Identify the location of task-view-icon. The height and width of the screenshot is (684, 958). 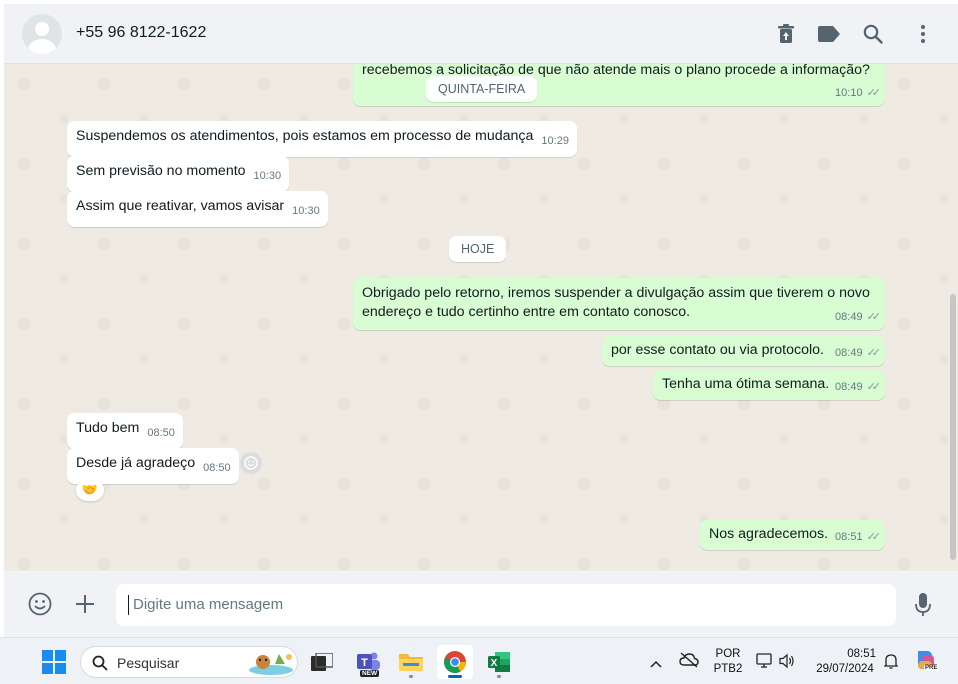
(322, 662).